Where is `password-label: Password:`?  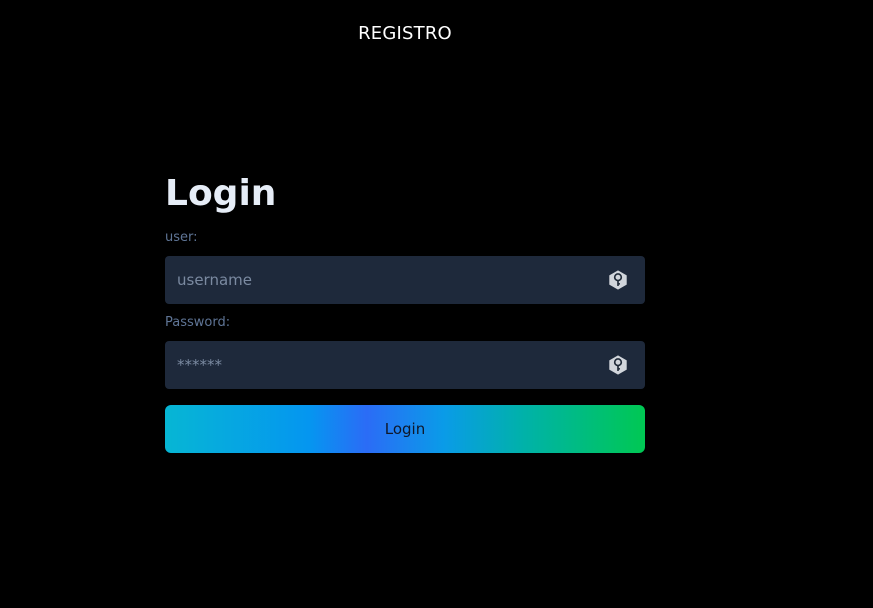 password-label: Password: is located at coordinates (198, 322).